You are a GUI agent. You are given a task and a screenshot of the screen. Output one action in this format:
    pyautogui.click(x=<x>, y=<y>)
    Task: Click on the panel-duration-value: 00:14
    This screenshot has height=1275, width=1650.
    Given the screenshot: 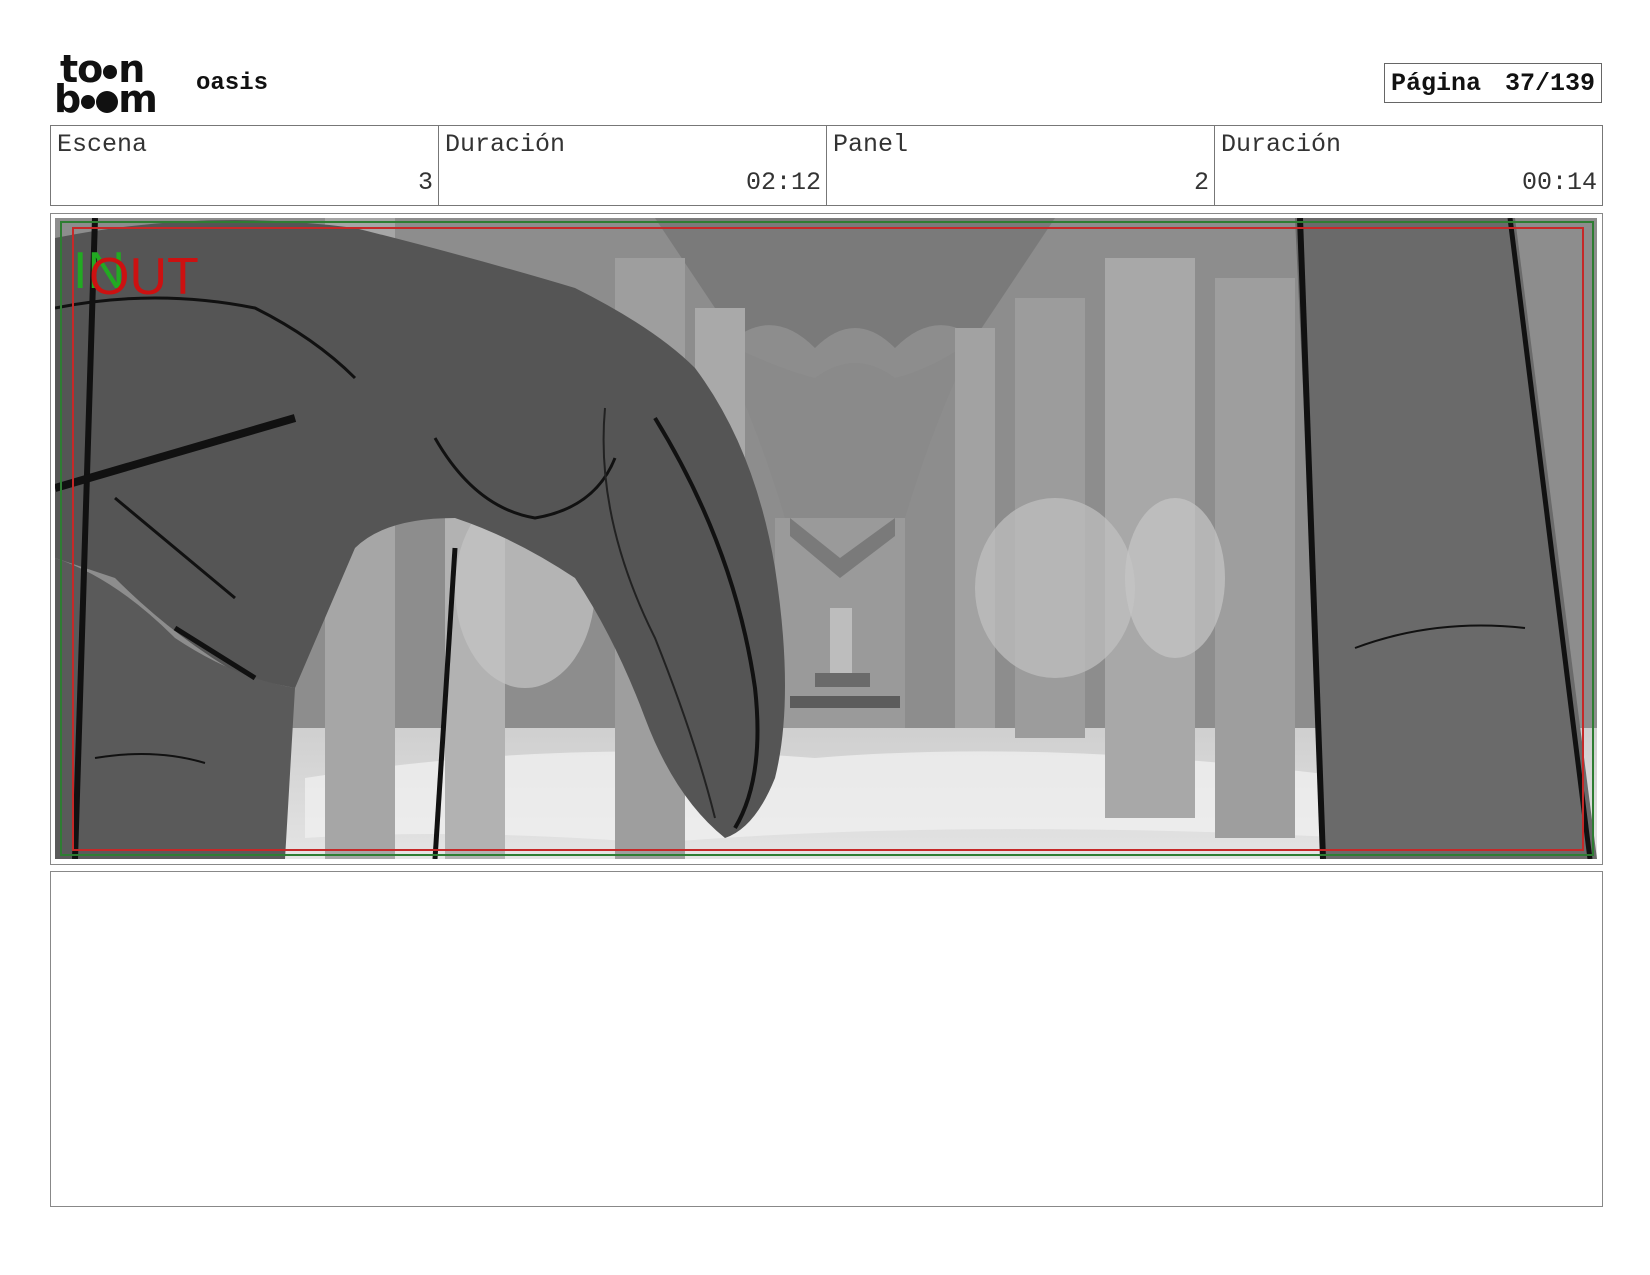 What is the action you would take?
    pyautogui.click(x=1559, y=182)
    